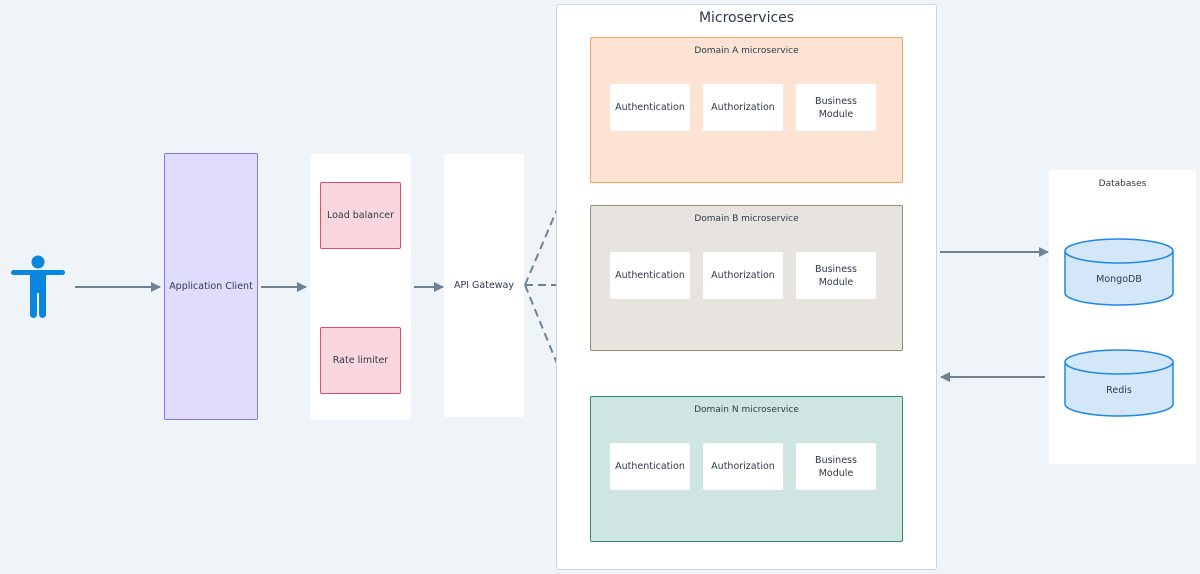 The image size is (1200, 574). I want to click on domain-a-title: Domain A microservice, so click(746, 51).